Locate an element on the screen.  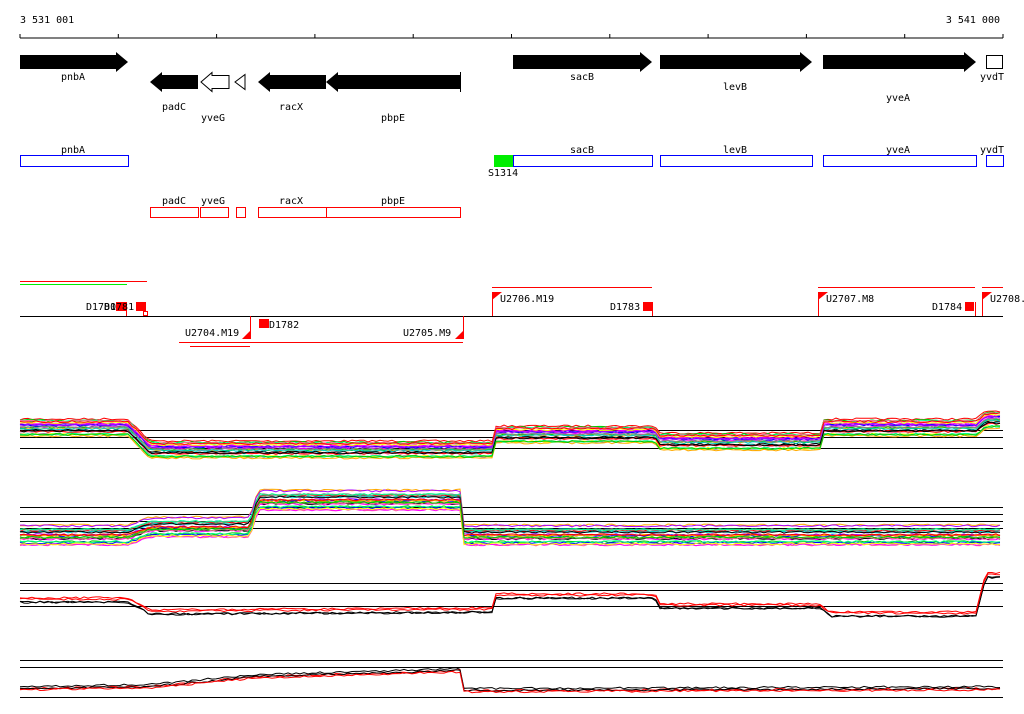
upshift-U2707: U2707.M8 is located at coordinates (846, 304).